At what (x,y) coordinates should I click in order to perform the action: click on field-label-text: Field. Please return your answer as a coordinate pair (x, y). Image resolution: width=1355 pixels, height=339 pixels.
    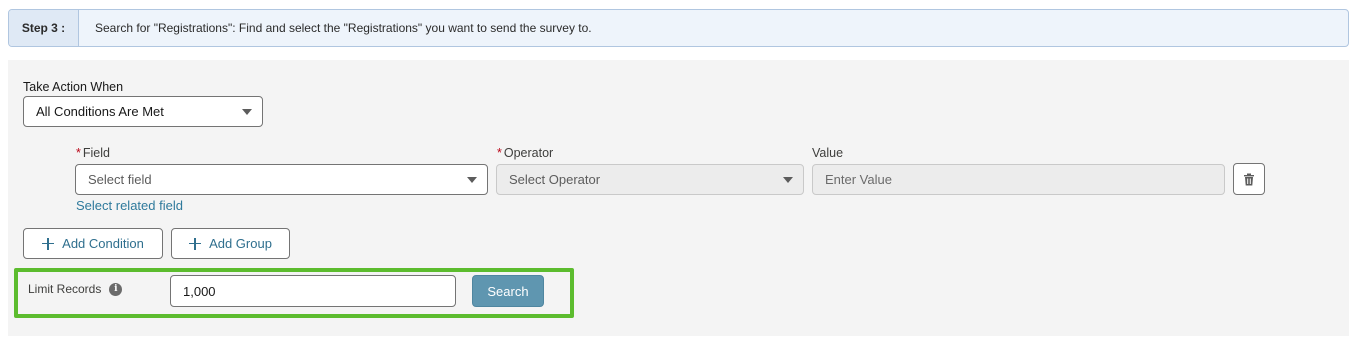
    Looking at the image, I should click on (96, 153).